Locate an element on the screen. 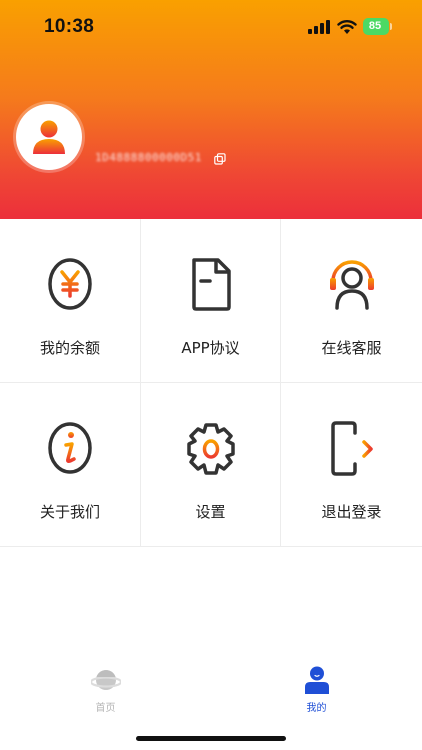 The image size is (422, 750). status-bar: 10:38 85 is located at coordinates (211, 27).